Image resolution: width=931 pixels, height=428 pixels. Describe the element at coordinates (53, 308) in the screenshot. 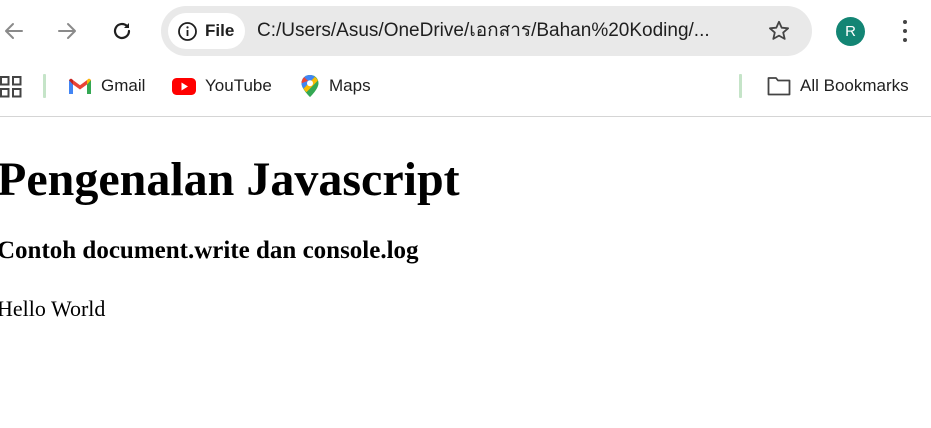

I see `page-body-text: Hello World` at that location.